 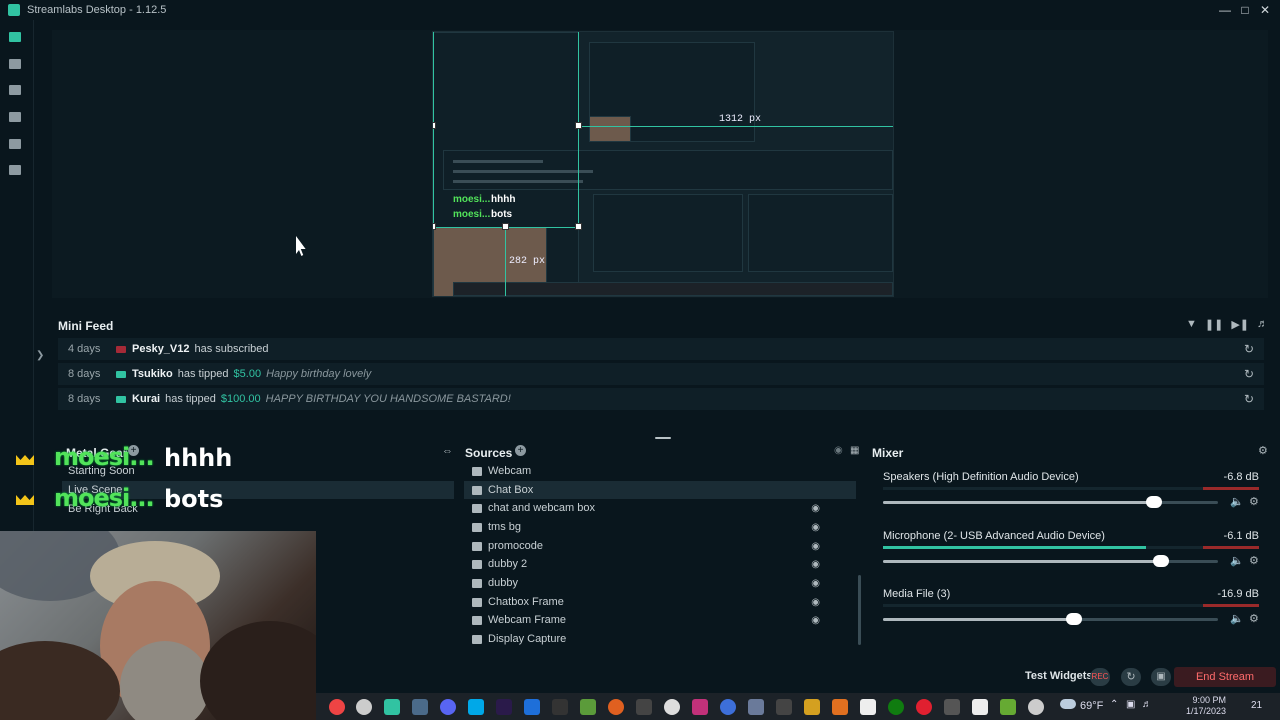 What do you see at coordinates (663, 438) in the screenshot?
I see `resize-handle` at bounding box center [663, 438].